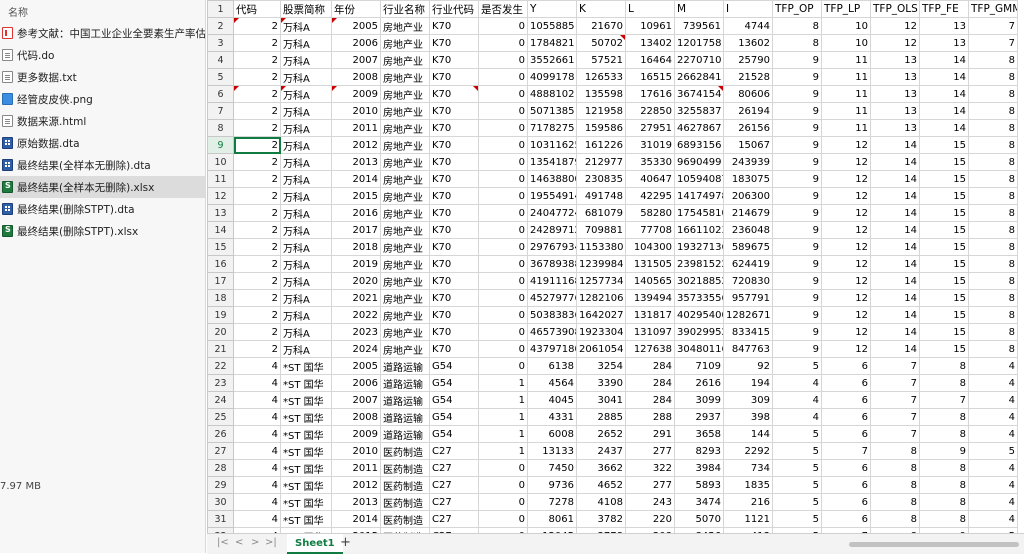  I want to click on scrollbar-thumb, so click(934, 544).